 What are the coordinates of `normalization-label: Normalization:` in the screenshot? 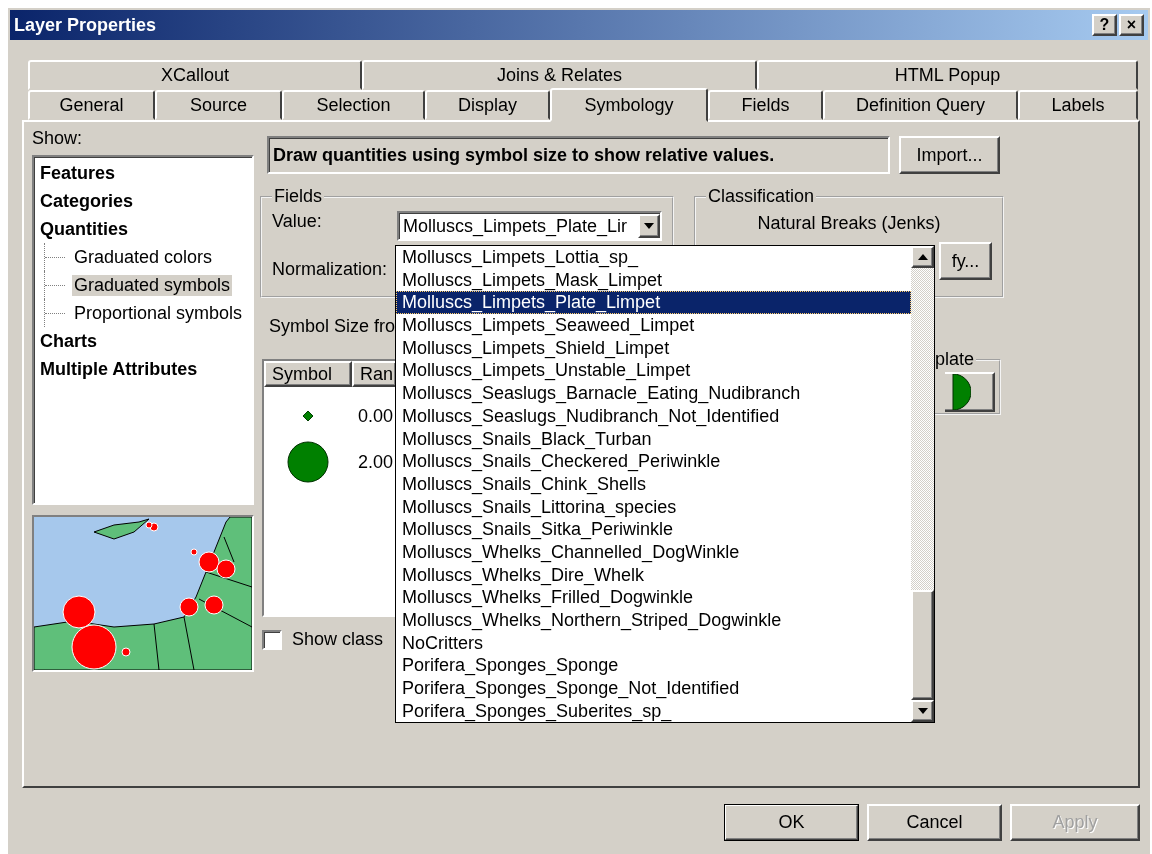 It's located at (330, 269).